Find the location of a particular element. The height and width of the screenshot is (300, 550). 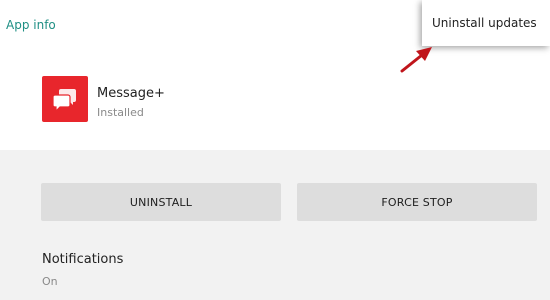

notifications-value: On is located at coordinates (50, 281).